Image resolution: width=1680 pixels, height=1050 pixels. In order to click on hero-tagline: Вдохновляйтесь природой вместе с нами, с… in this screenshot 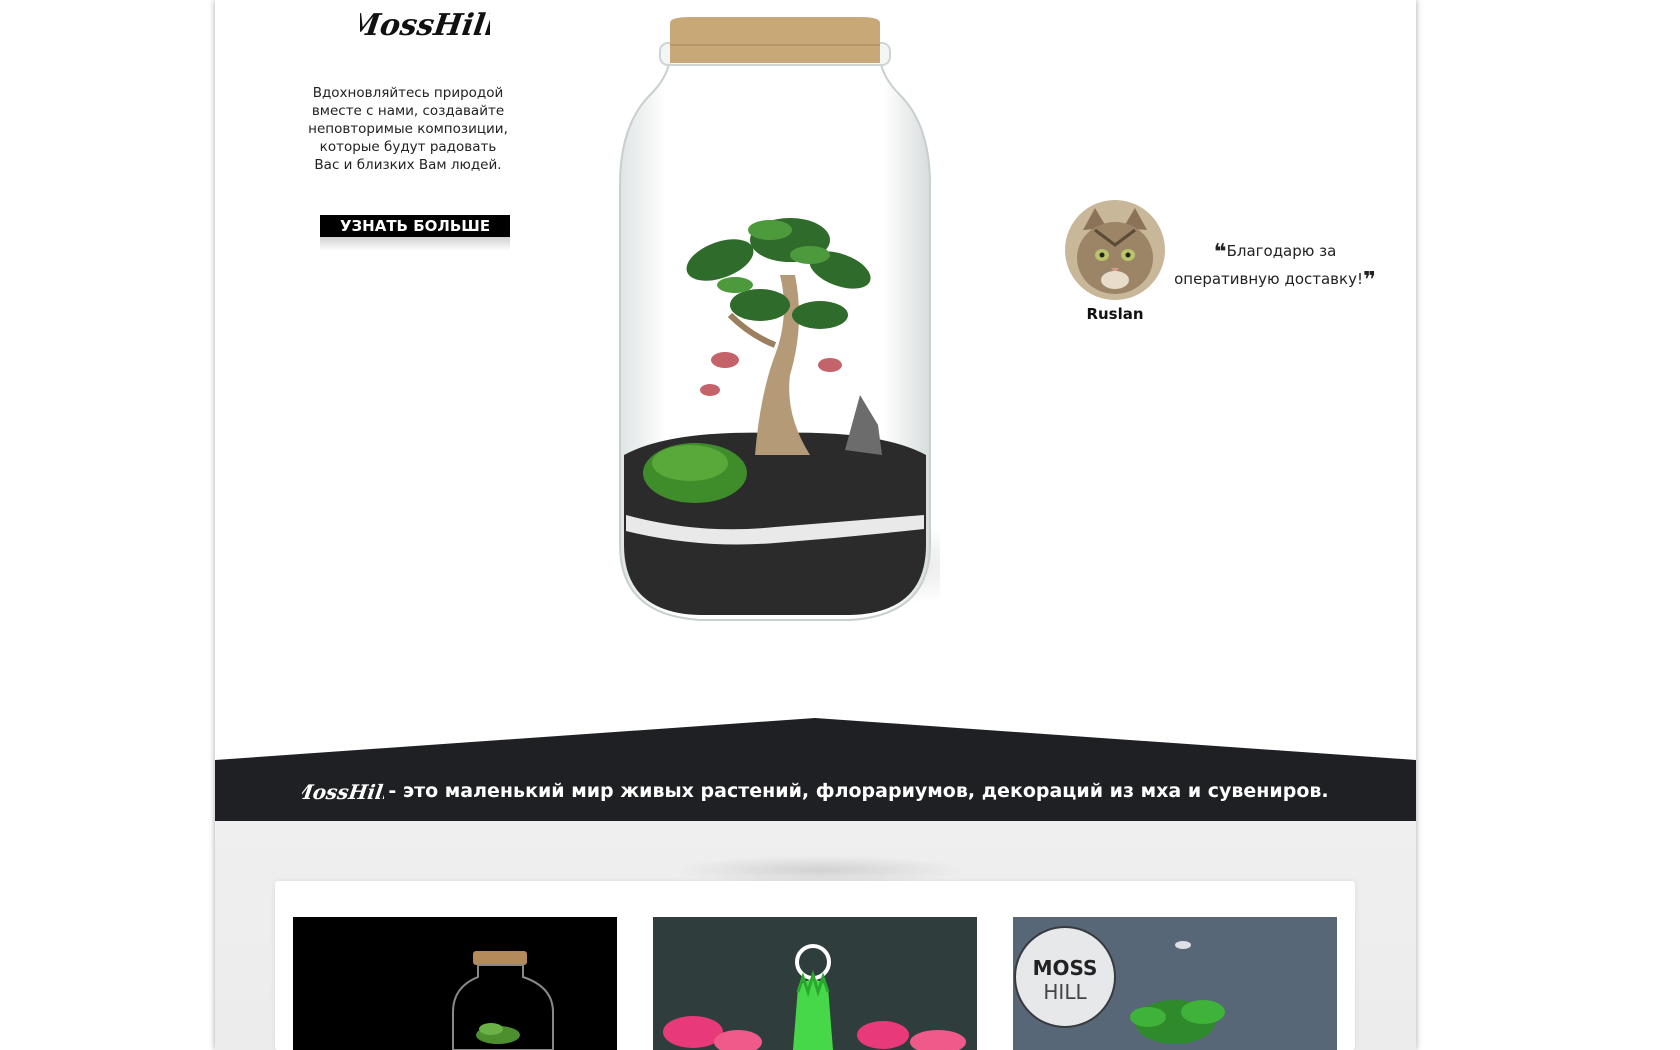, I will do `click(408, 129)`.